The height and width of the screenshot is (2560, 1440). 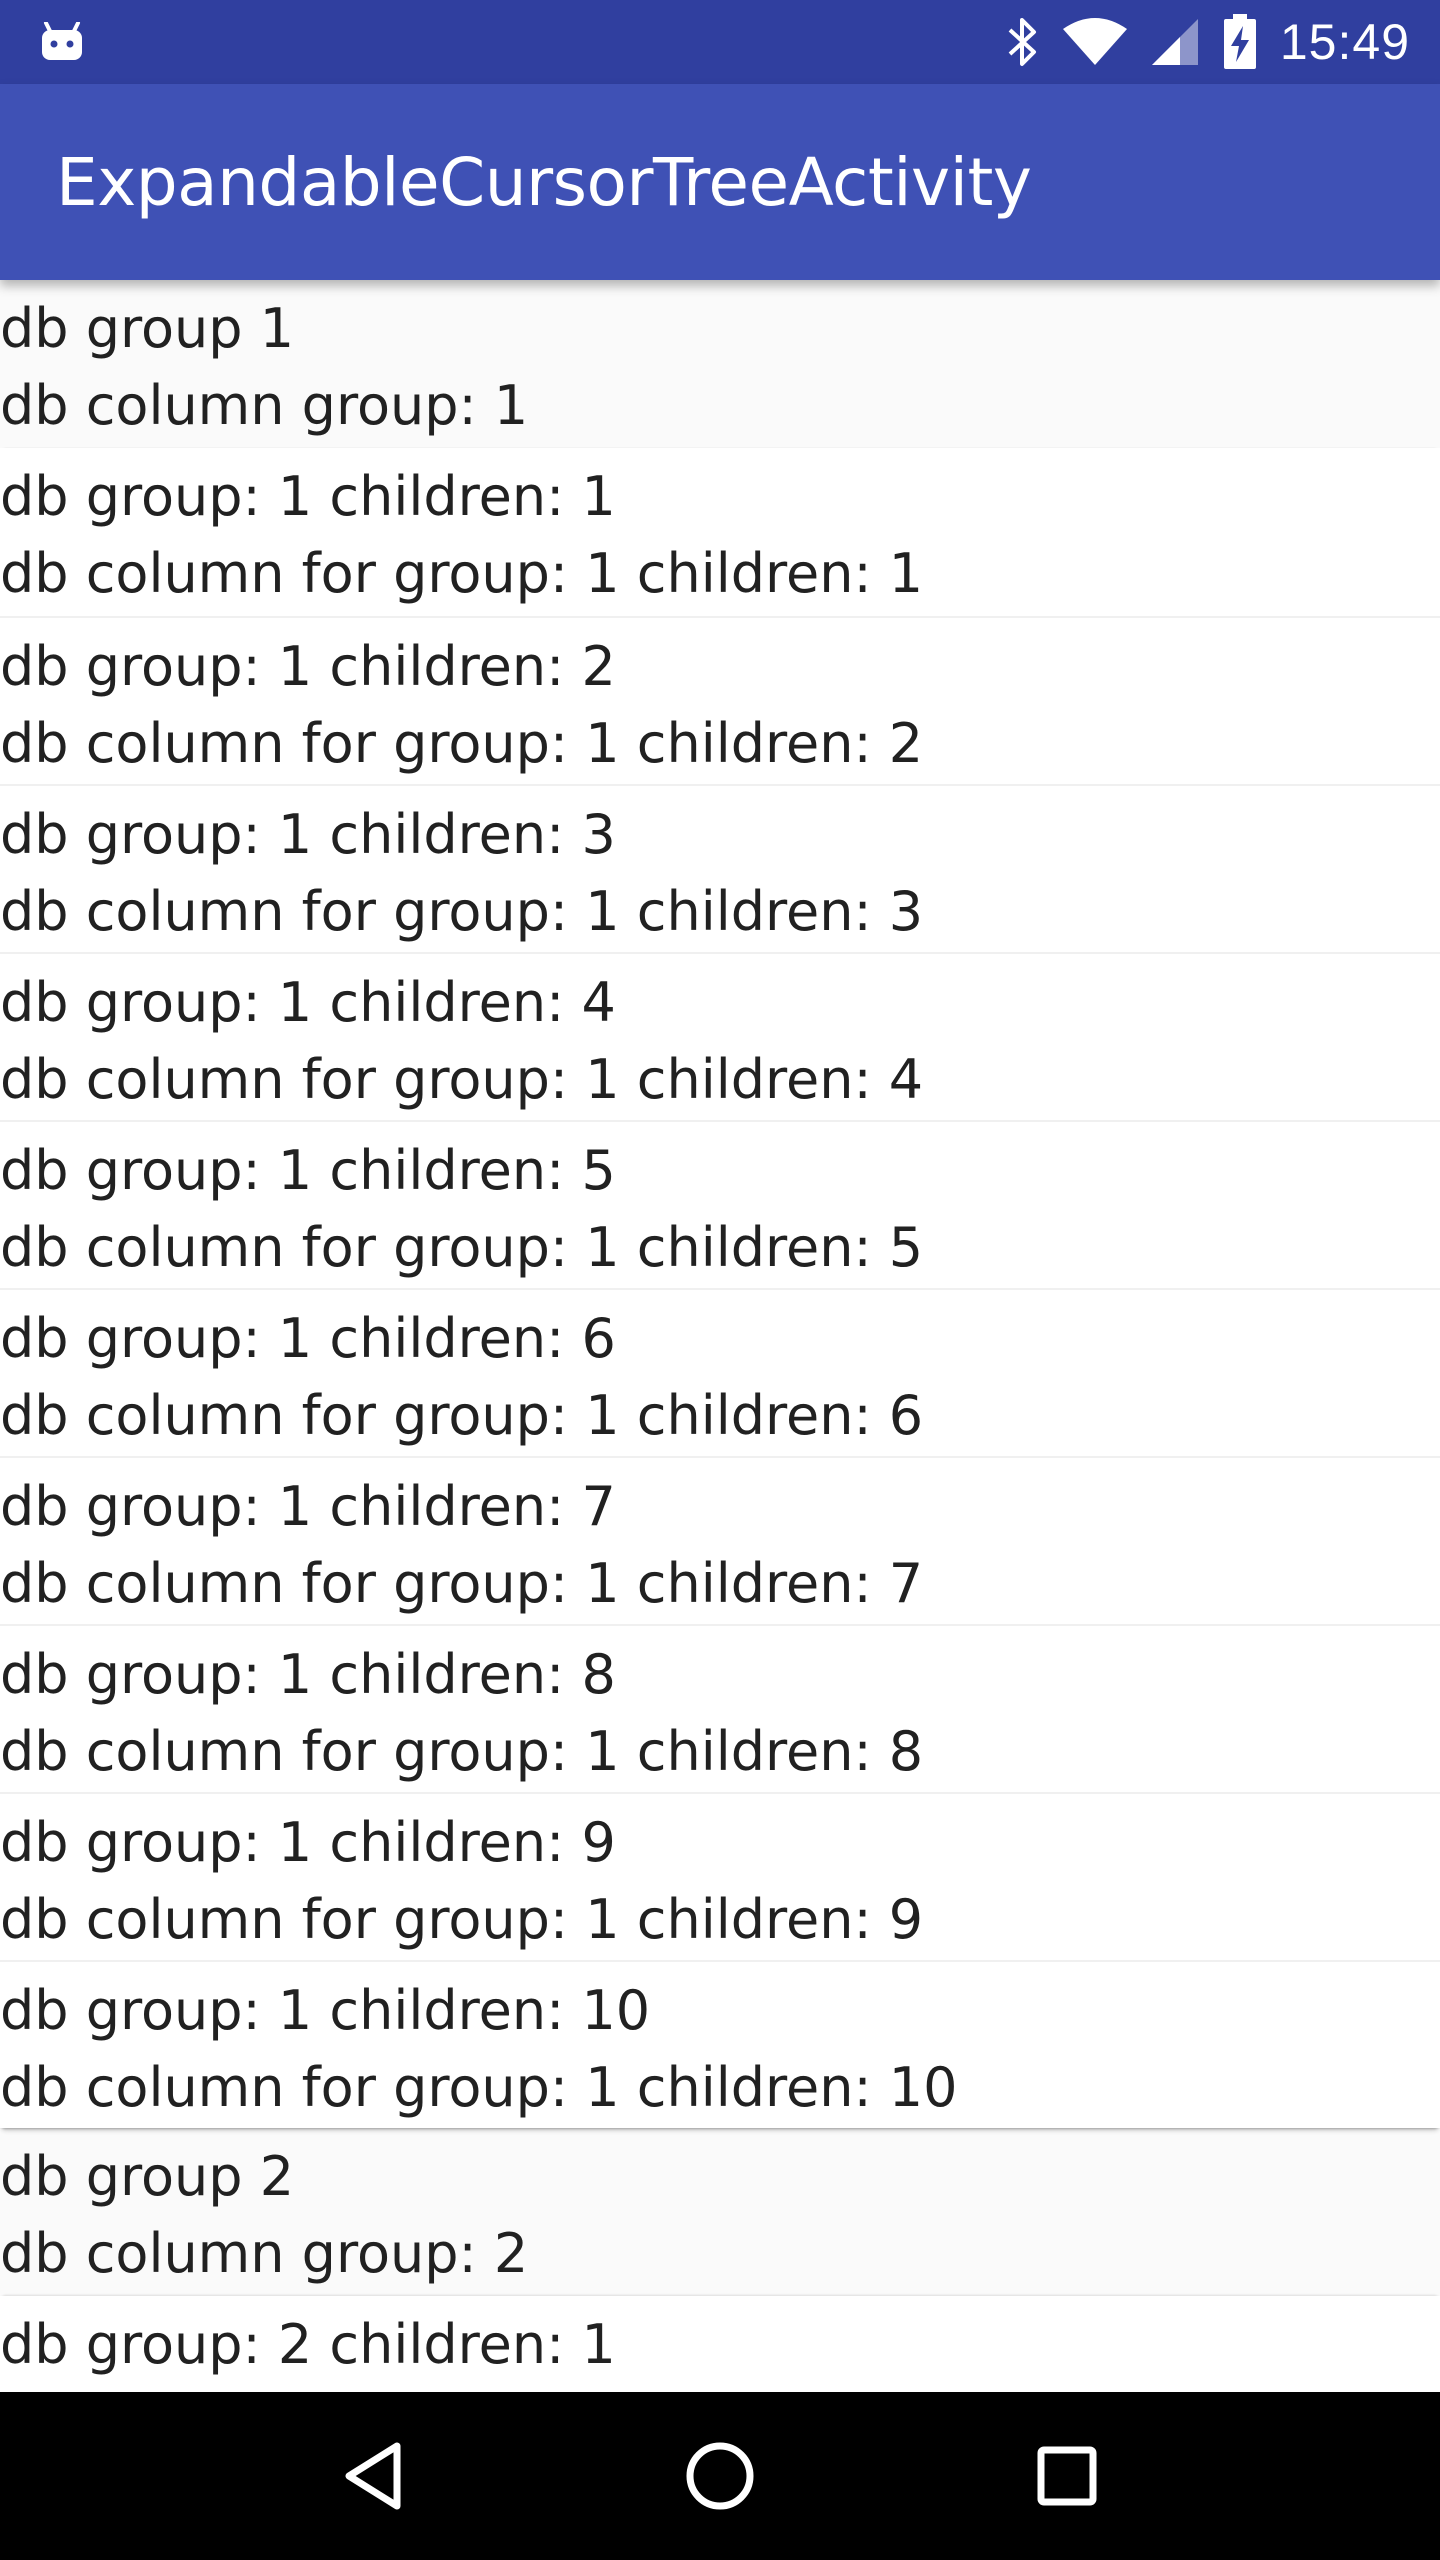 What do you see at coordinates (1175, 42) in the screenshot?
I see `cell-signal-icon` at bounding box center [1175, 42].